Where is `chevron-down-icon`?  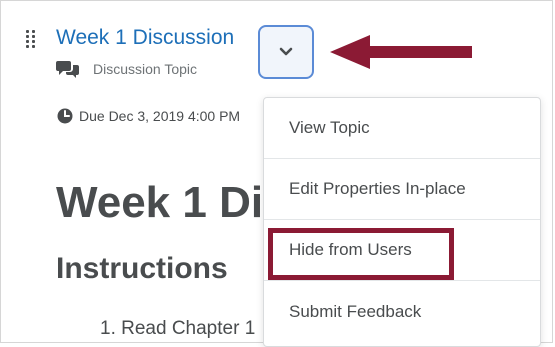
chevron-down-icon is located at coordinates (286, 51).